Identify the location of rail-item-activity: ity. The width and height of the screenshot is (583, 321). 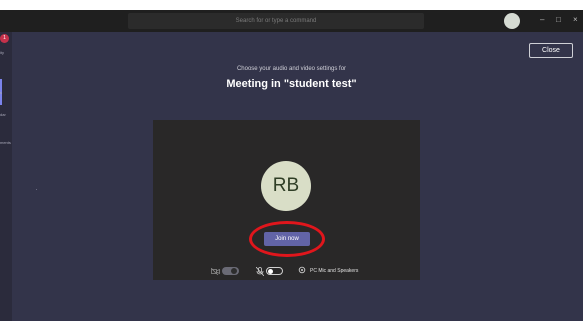
(6, 52).